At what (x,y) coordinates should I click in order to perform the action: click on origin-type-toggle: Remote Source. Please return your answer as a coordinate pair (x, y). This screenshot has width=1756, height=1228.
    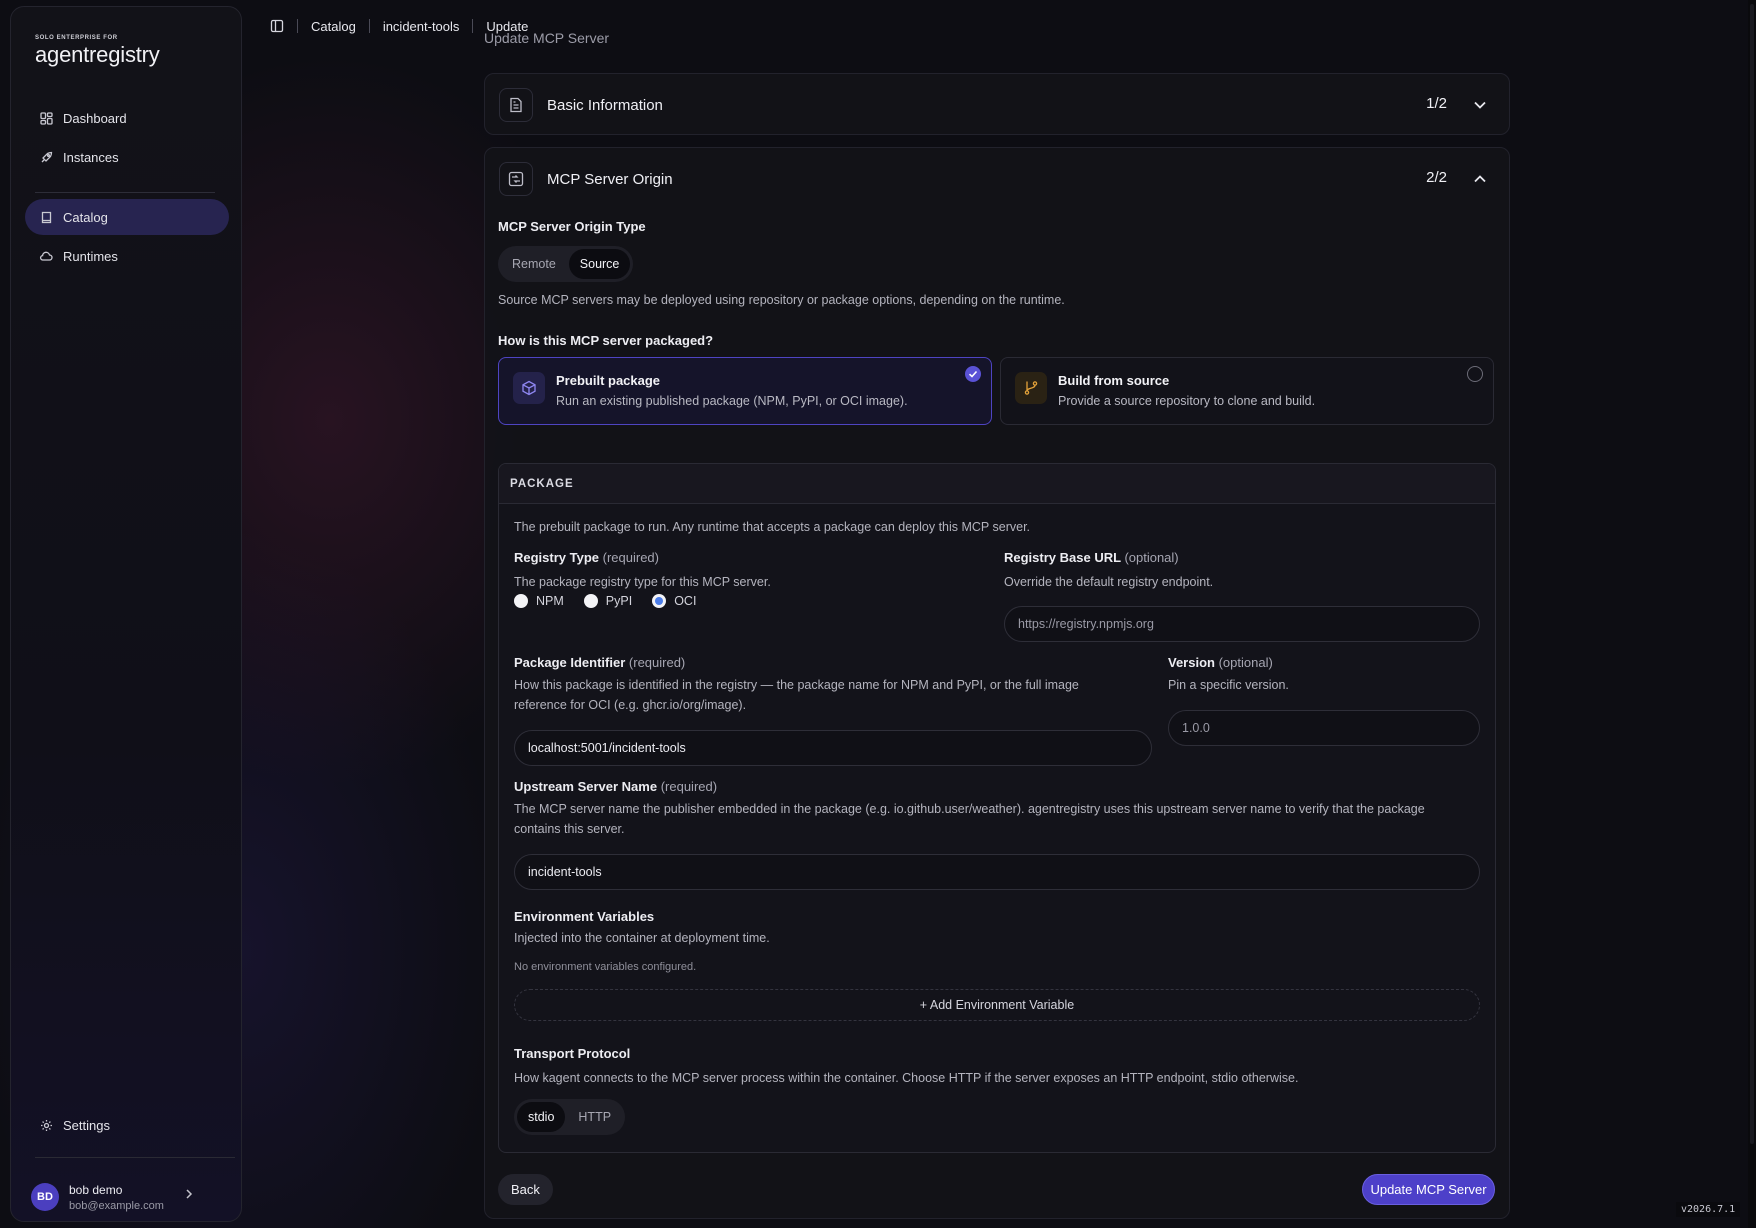
    Looking at the image, I should click on (566, 264).